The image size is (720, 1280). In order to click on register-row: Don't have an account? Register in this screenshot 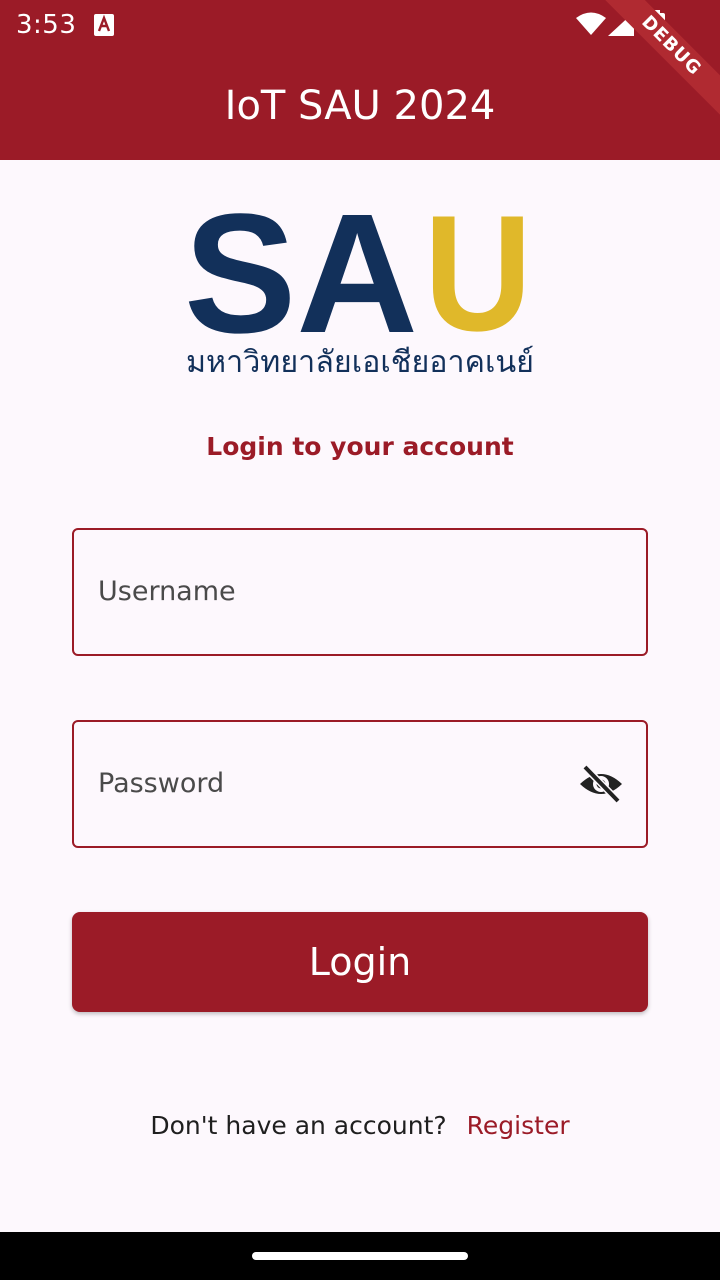, I will do `click(360, 1126)`.